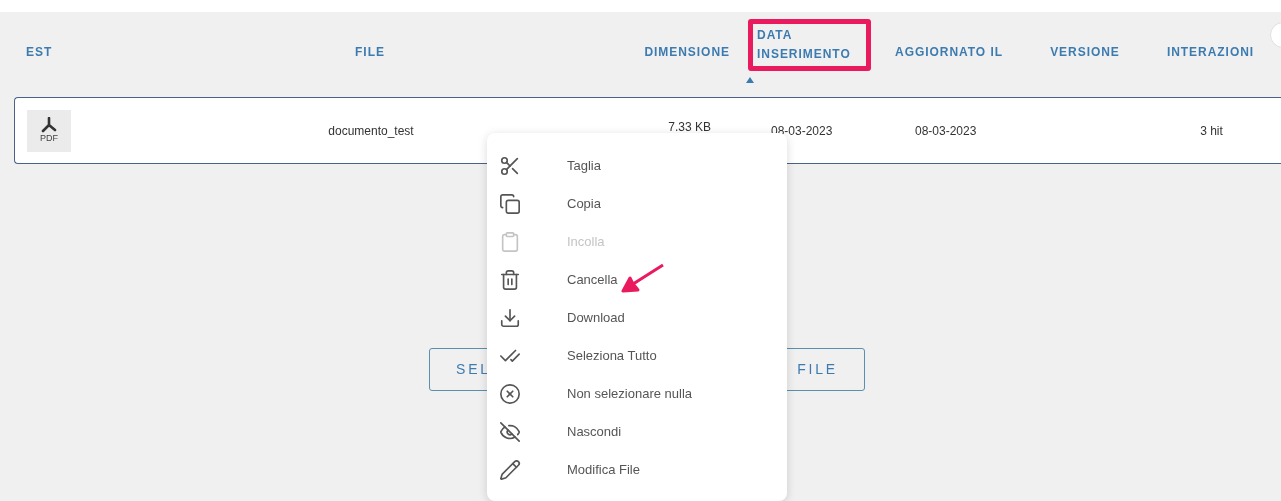 This screenshot has height=501, width=1281. What do you see at coordinates (946, 130) in the screenshot?
I see `update-date: 08-03-2023` at bounding box center [946, 130].